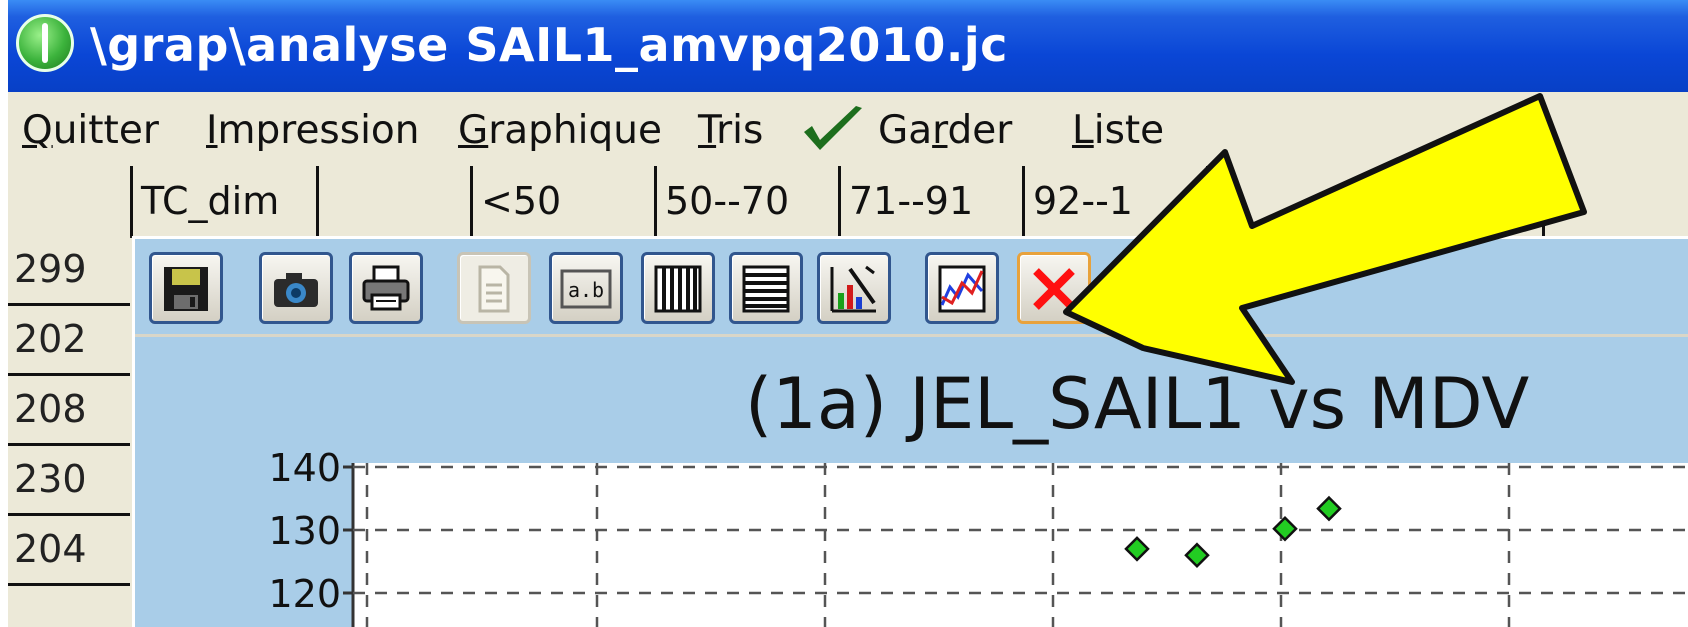 The height and width of the screenshot is (627, 1688). I want to click on menu-quitter: Quitter, so click(90, 130).